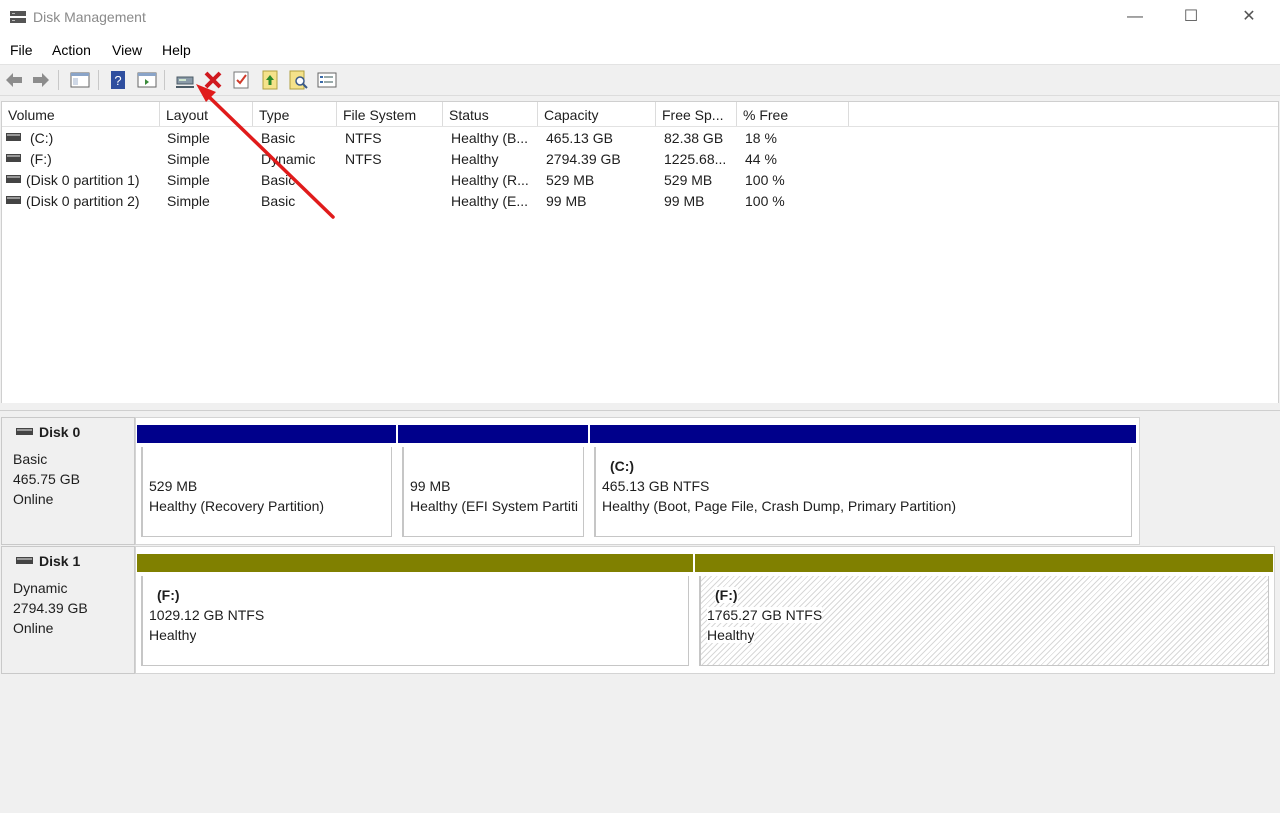 The height and width of the screenshot is (813, 1280). Describe the element at coordinates (46, 479) in the screenshot. I see `disk-size: 465.75 GB` at that location.